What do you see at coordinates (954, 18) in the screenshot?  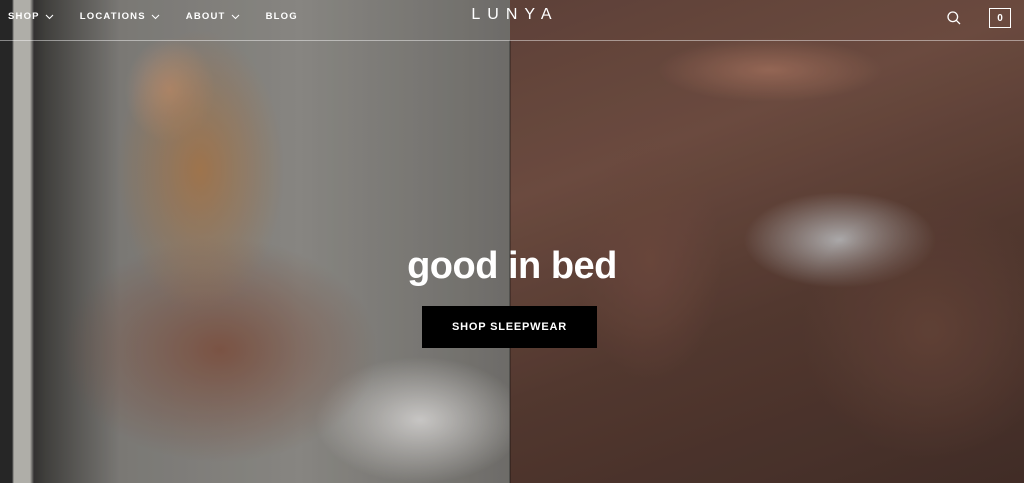 I see `search-icon` at bounding box center [954, 18].